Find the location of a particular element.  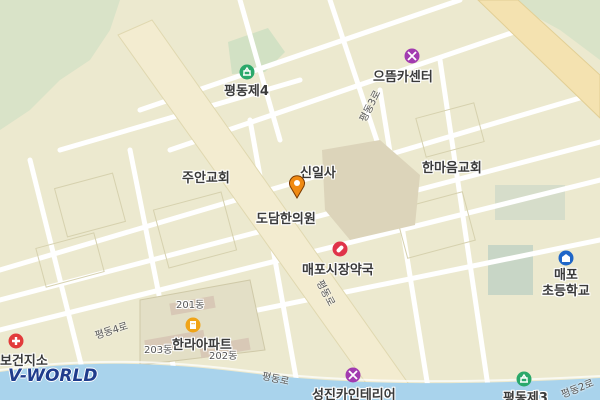

poi-label-dodam: 도담한의원 is located at coordinates (286, 219).